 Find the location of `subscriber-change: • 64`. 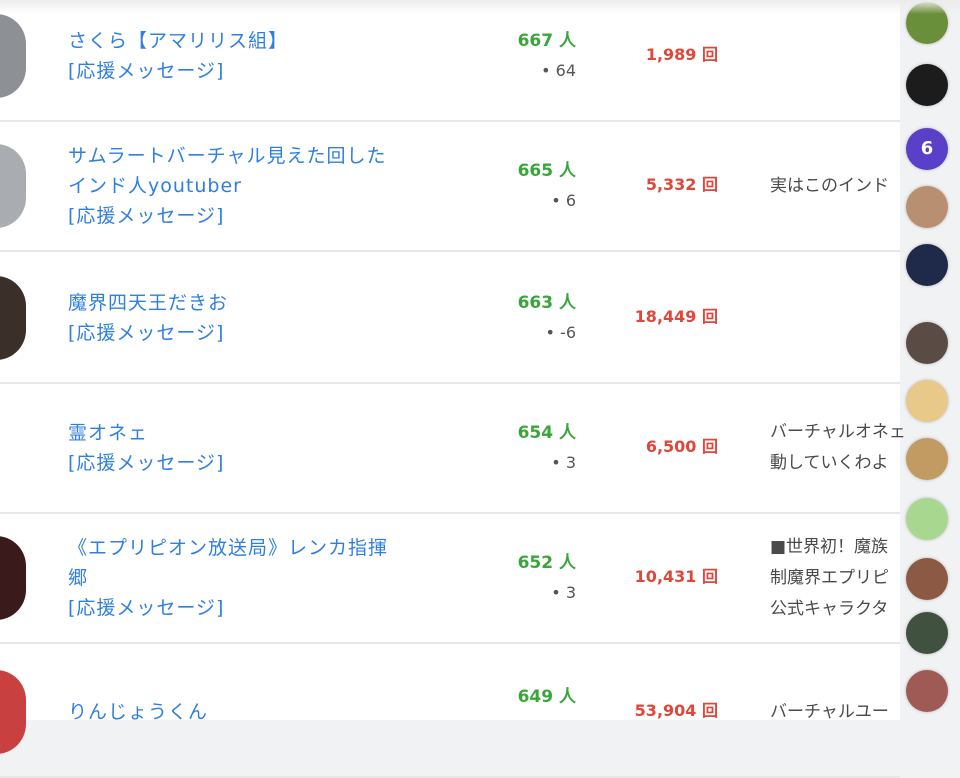

subscriber-change: • 64 is located at coordinates (558, 70).